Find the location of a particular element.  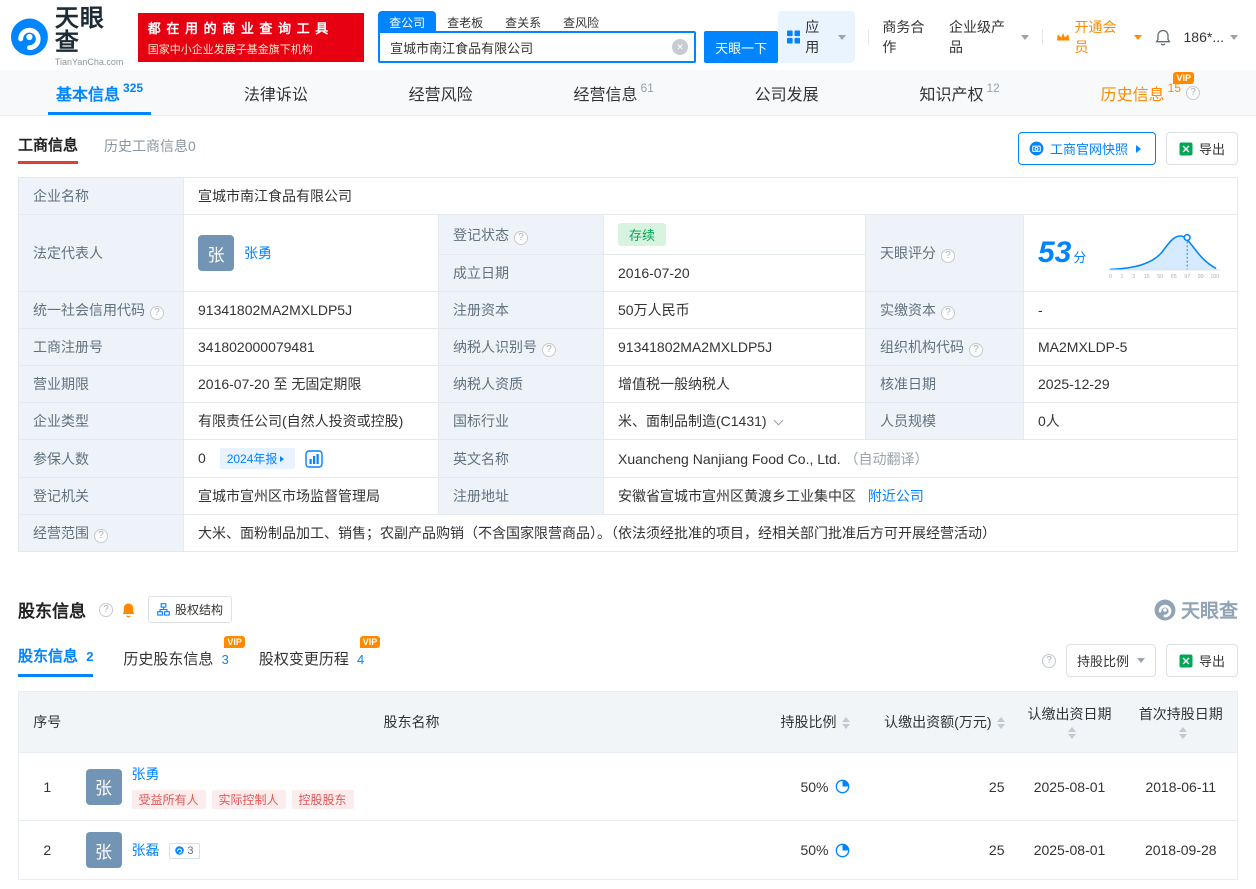

industry-cell: 米、面制品制造(C1431) is located at coordinates (734, 421).